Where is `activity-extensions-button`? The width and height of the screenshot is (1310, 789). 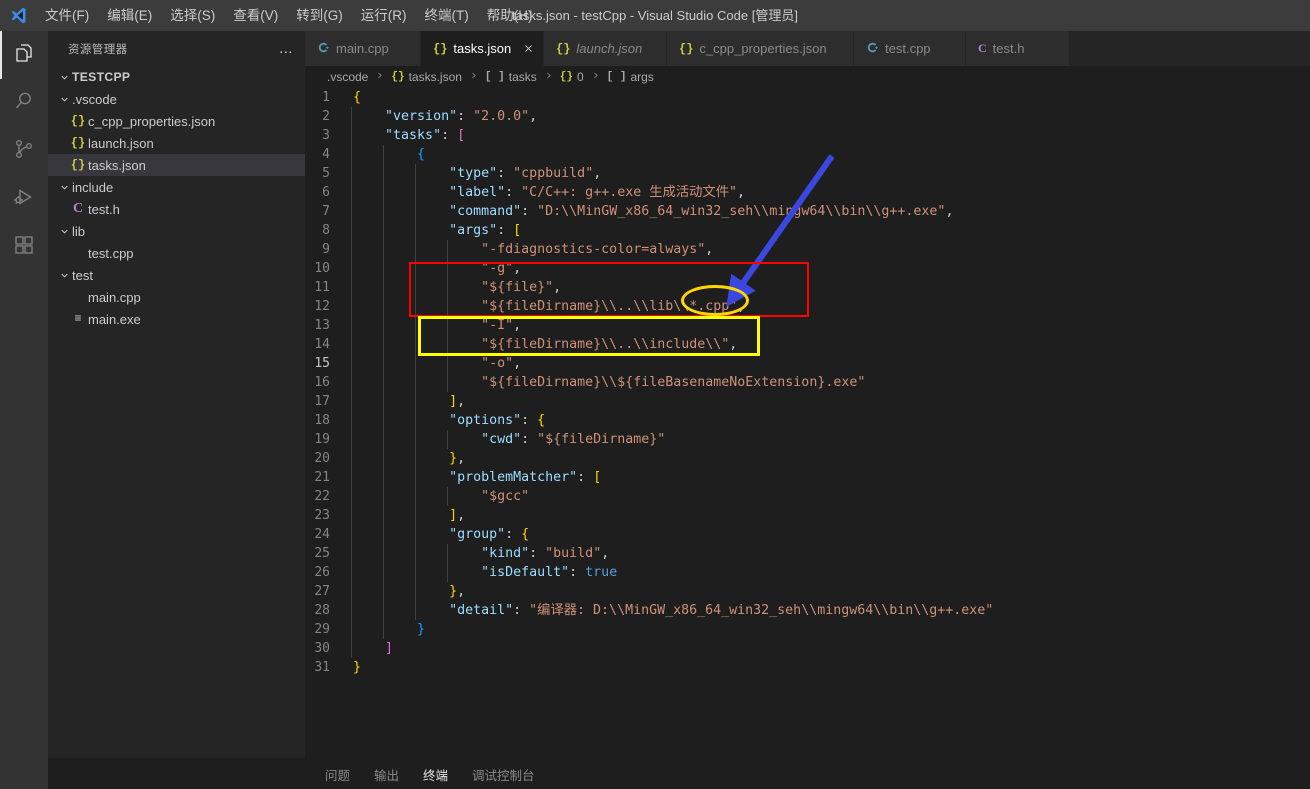 activity-extensions-button is located at coordinates (24, 247).